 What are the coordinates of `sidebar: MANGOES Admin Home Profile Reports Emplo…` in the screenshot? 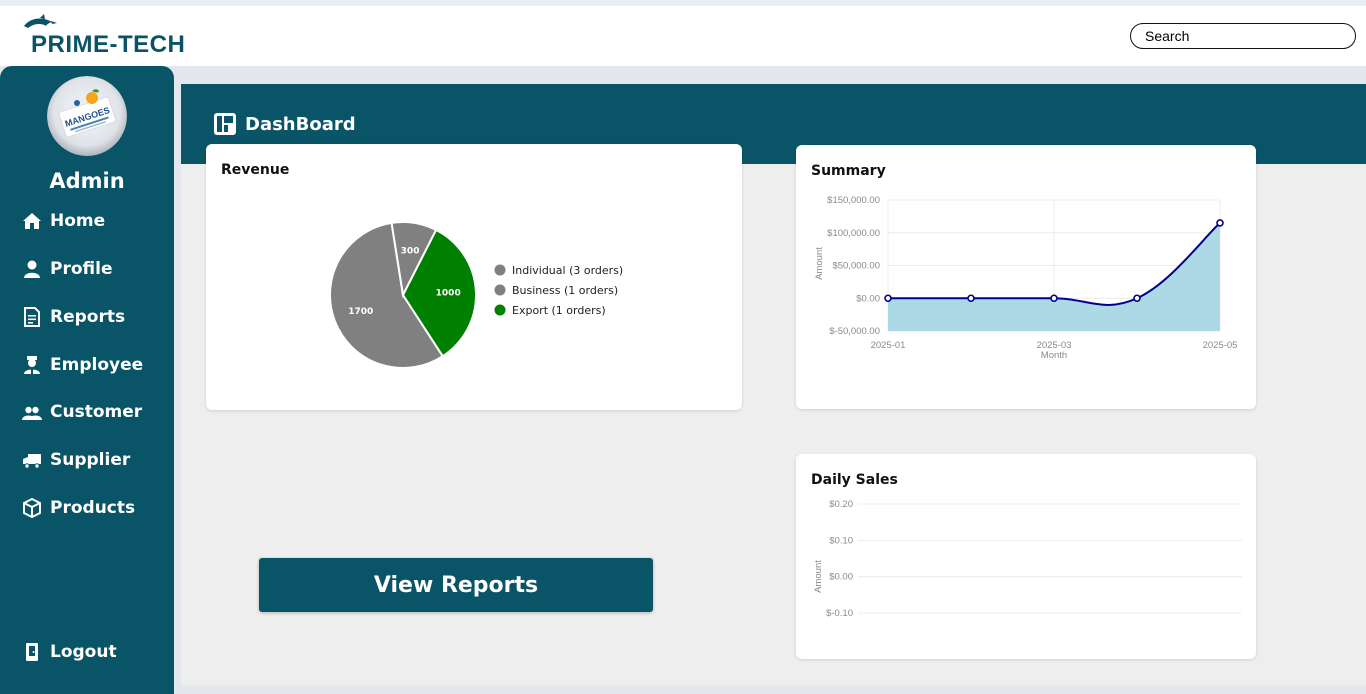 It's located at (87, 380).